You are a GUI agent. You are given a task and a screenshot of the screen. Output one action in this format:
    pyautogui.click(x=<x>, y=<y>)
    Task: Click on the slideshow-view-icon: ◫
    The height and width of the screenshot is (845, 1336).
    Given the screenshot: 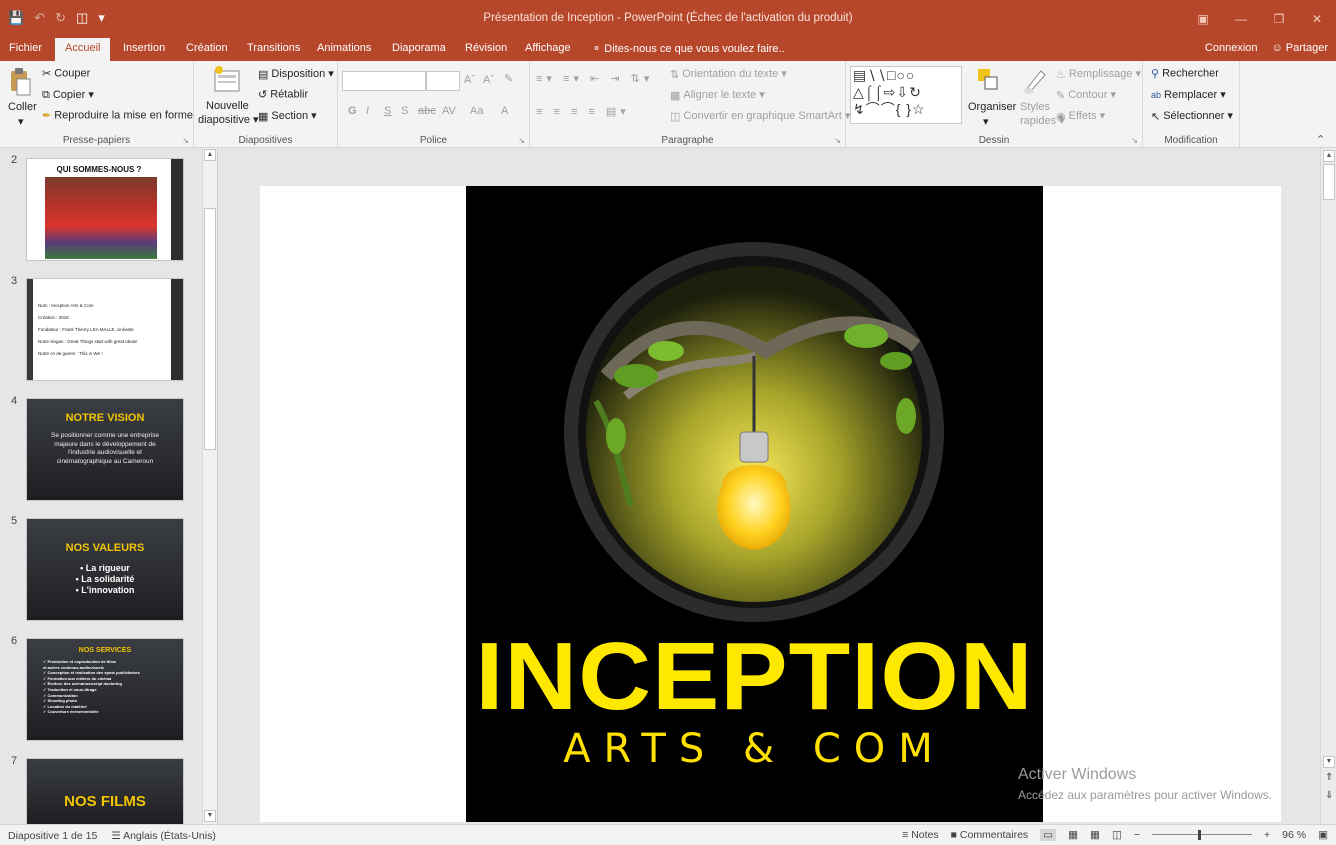 What is the action you would take?
    pyautogui.click(x=1117, y=835)
    